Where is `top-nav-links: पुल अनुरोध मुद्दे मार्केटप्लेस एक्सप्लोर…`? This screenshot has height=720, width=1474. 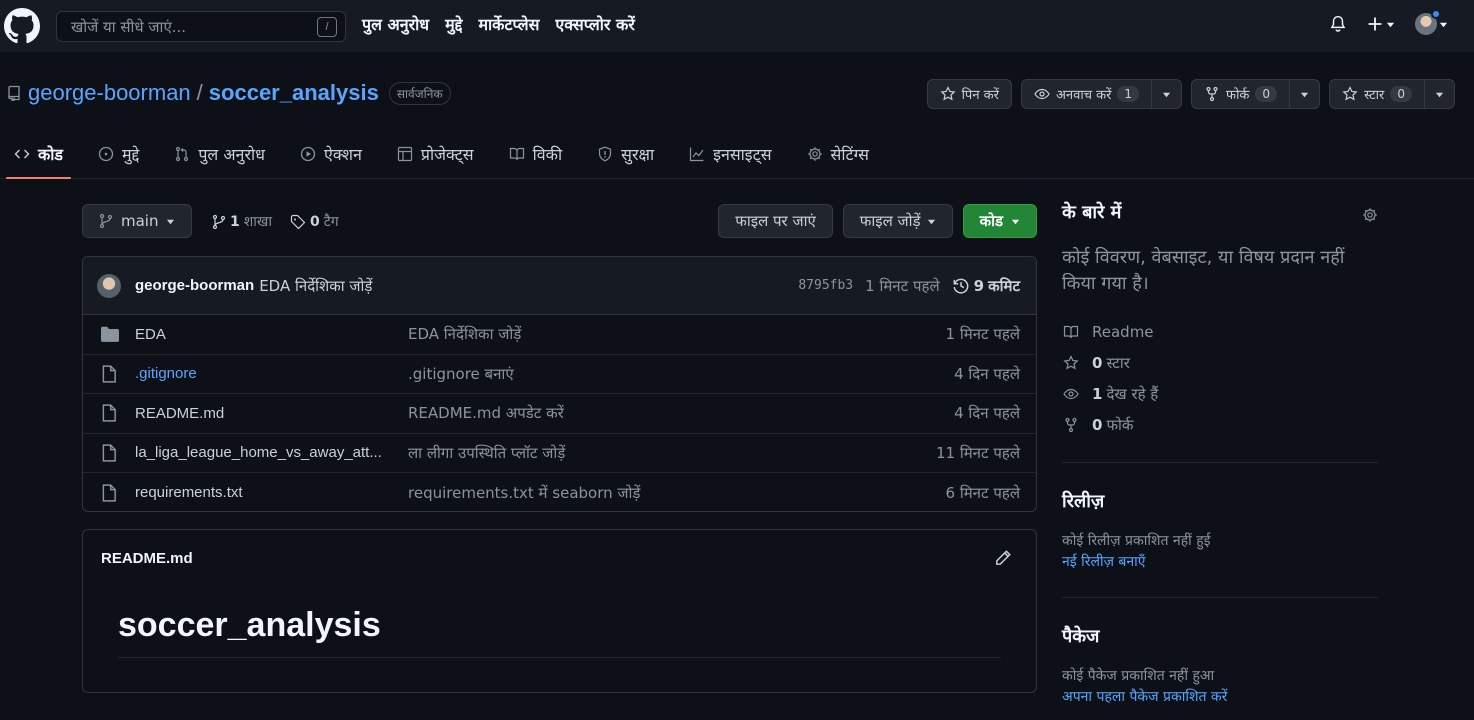
top-nav-links: पुल अनुरोध मुद्दे मार्केटप्लेस एक्सप्लोर… is located at coordinates (498, 24).